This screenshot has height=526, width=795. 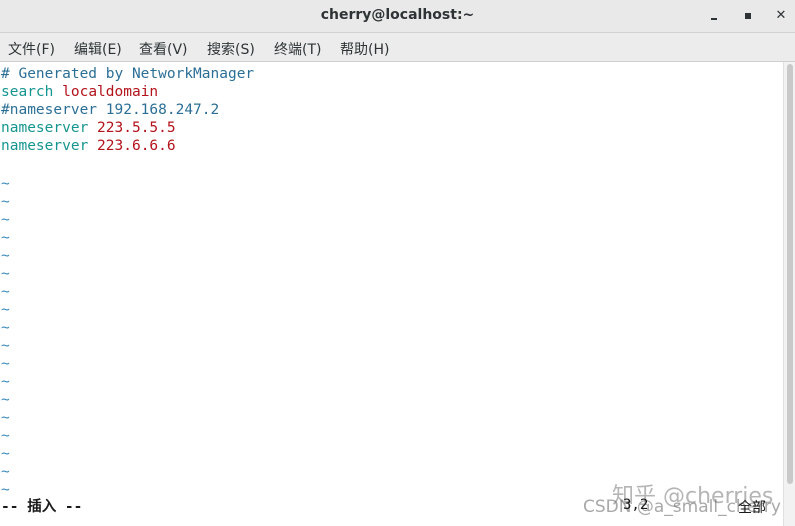 I want to click on menu-terminal: 终端(T), so click(x=297, y=49).